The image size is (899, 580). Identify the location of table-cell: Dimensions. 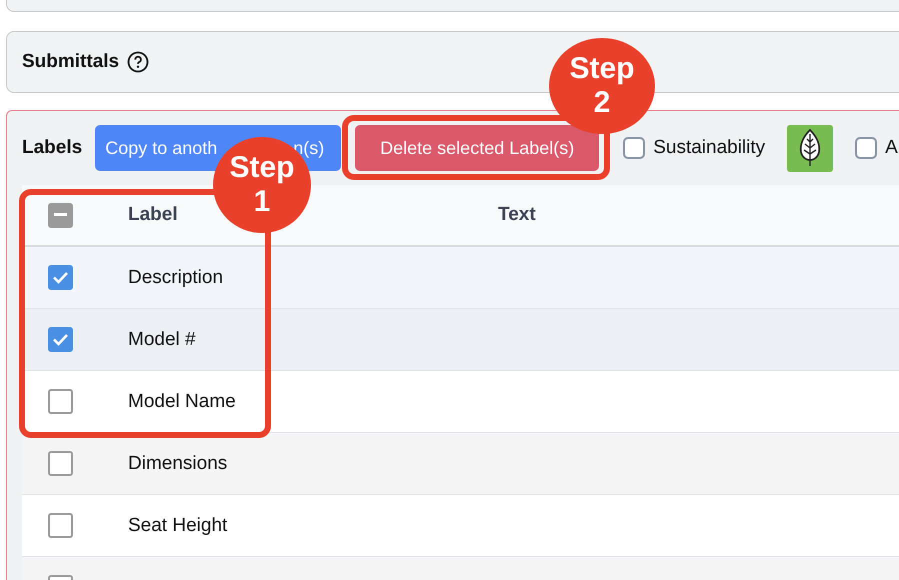
(178, 463).